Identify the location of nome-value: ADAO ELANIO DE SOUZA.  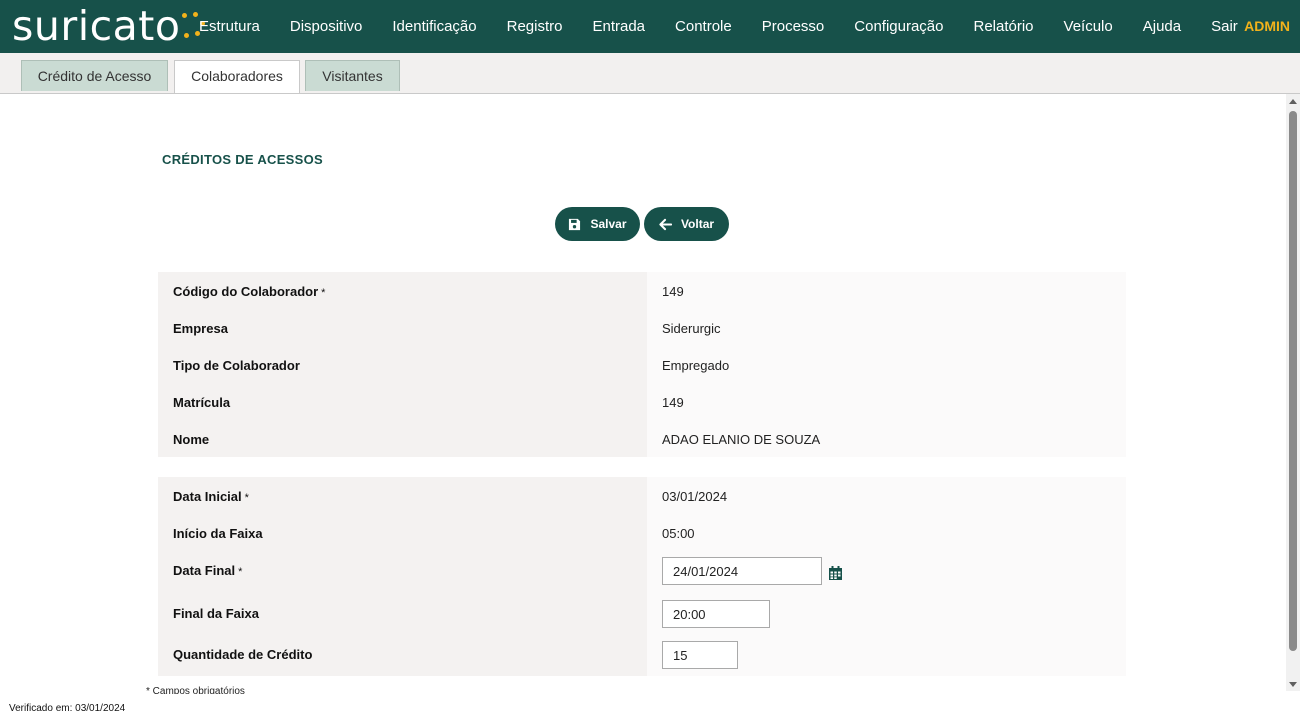
(741, 439).